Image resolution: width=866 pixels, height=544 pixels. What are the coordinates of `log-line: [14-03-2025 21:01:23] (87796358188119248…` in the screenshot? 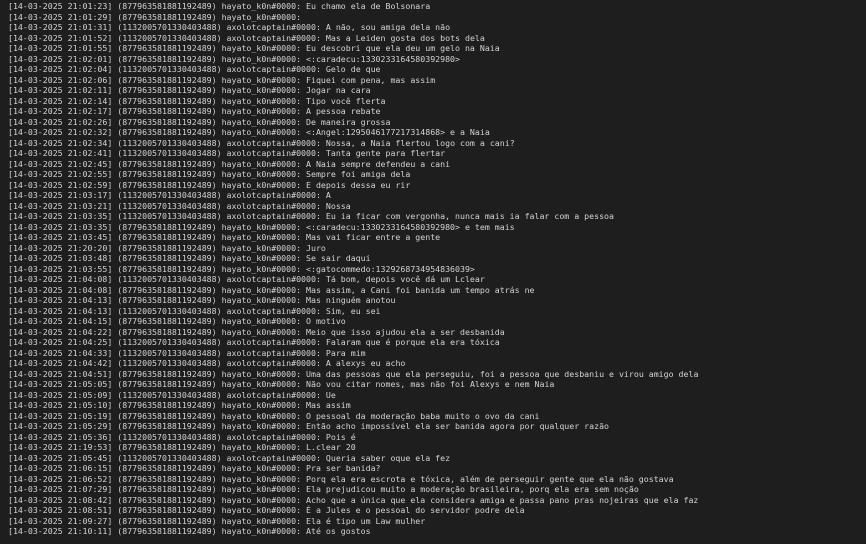 It's located at (219, 6).